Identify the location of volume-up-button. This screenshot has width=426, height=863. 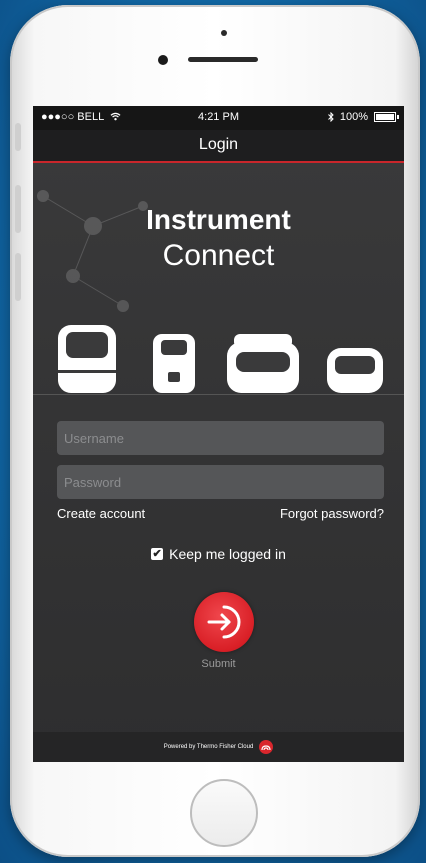
(18, 209).